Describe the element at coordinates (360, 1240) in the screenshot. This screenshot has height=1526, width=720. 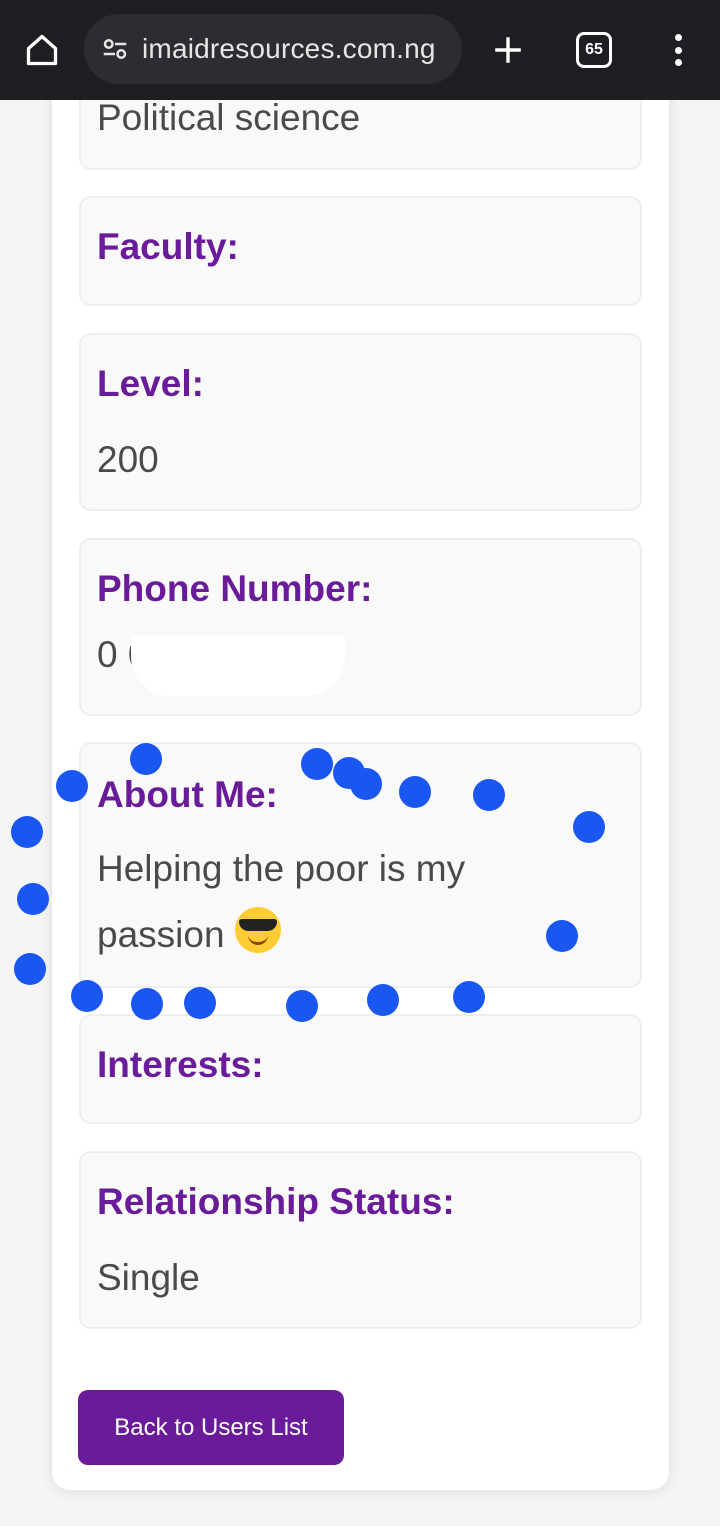
I see `relationship-field: Relationship Status: Single` at that location.